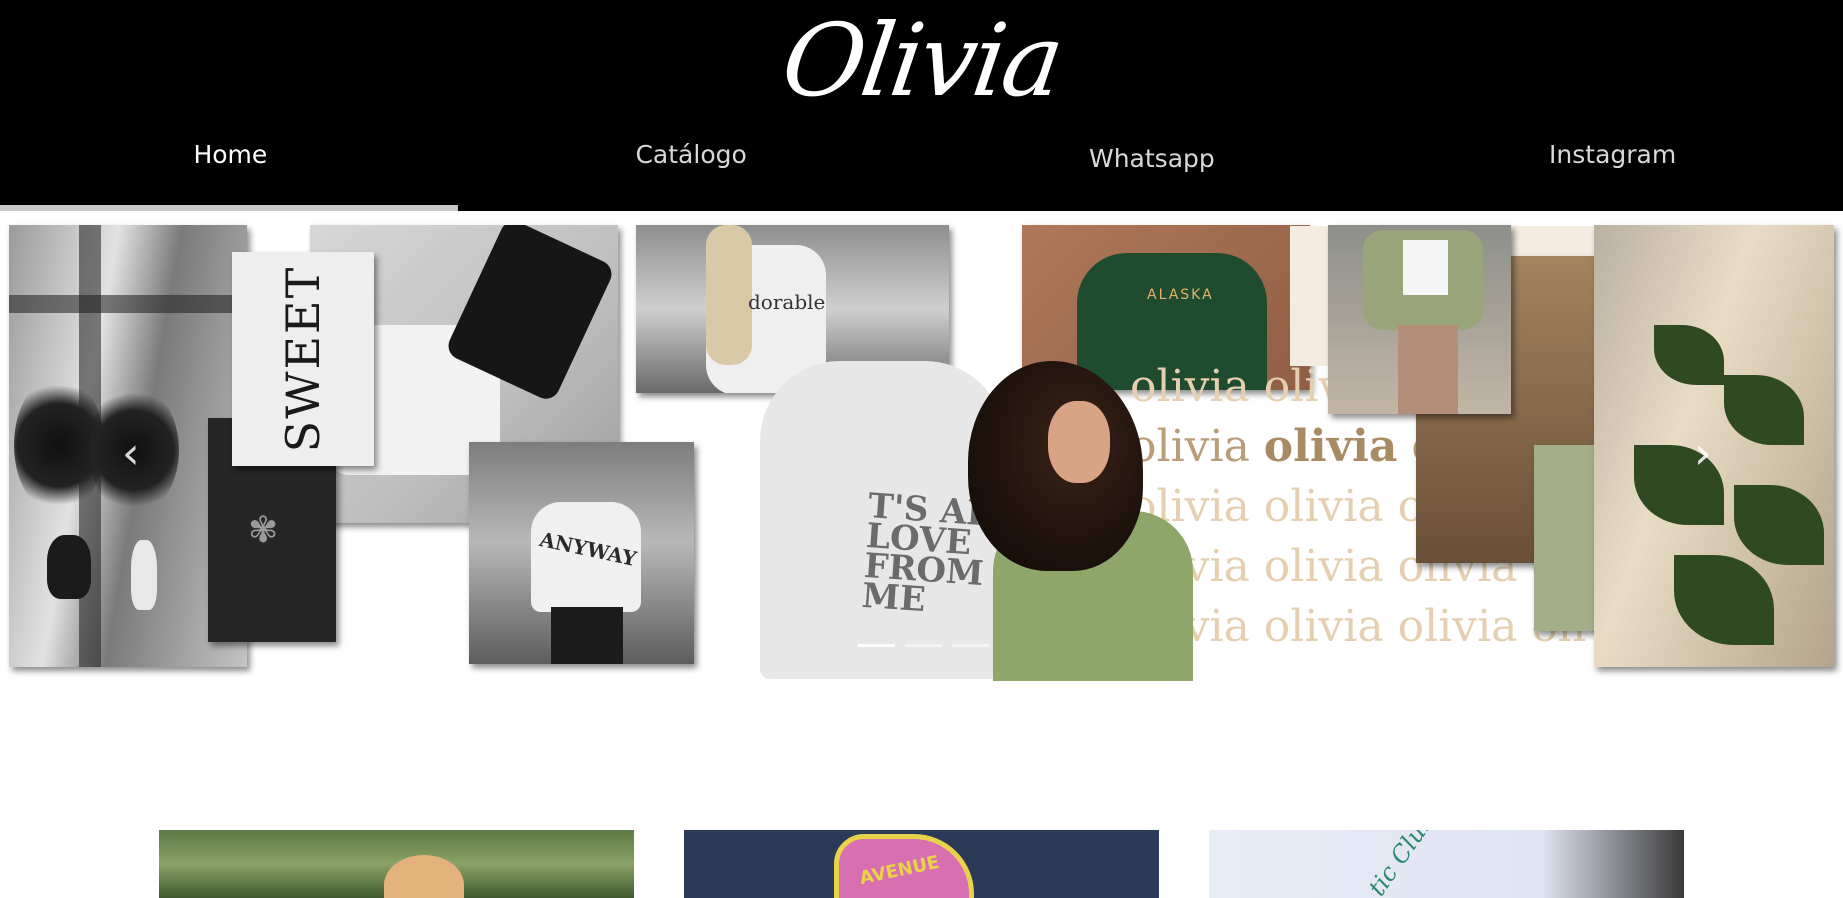  I want to click on face, so click(1079, 442).